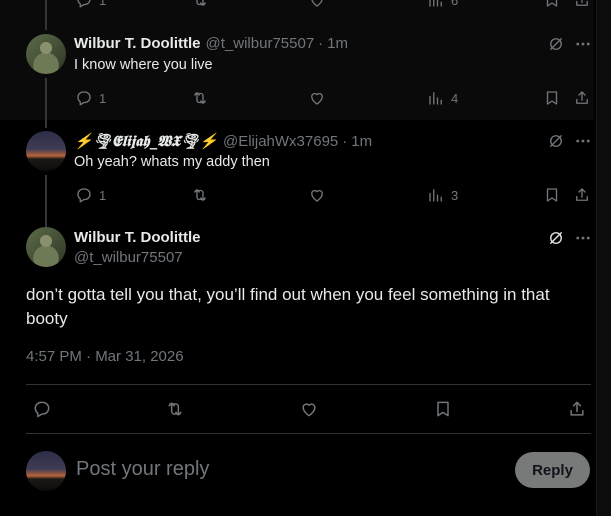 This screenshot has width=611, height=516. Describe the element at coordinates (146, 141) in the screenshot. I see `display-name: ⚡🌪𝕰𝖑𝖎𝖏𝖆𝖍_𝖂𝖃🌪⚡` at that location.